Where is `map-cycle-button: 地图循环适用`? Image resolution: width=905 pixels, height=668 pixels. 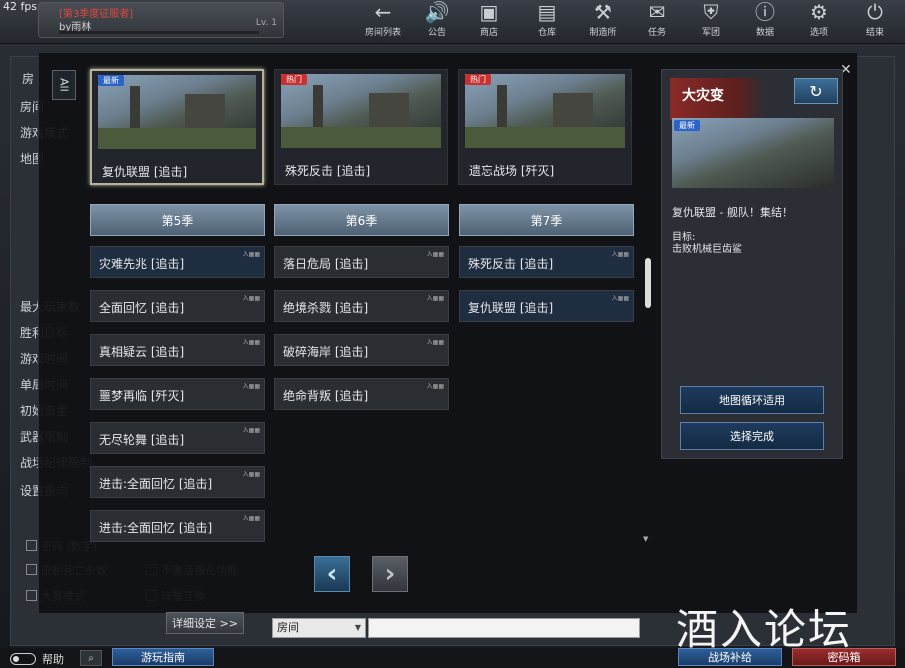 map-cycle-button: 地图循环适用 is located at coordinates (752, 400).